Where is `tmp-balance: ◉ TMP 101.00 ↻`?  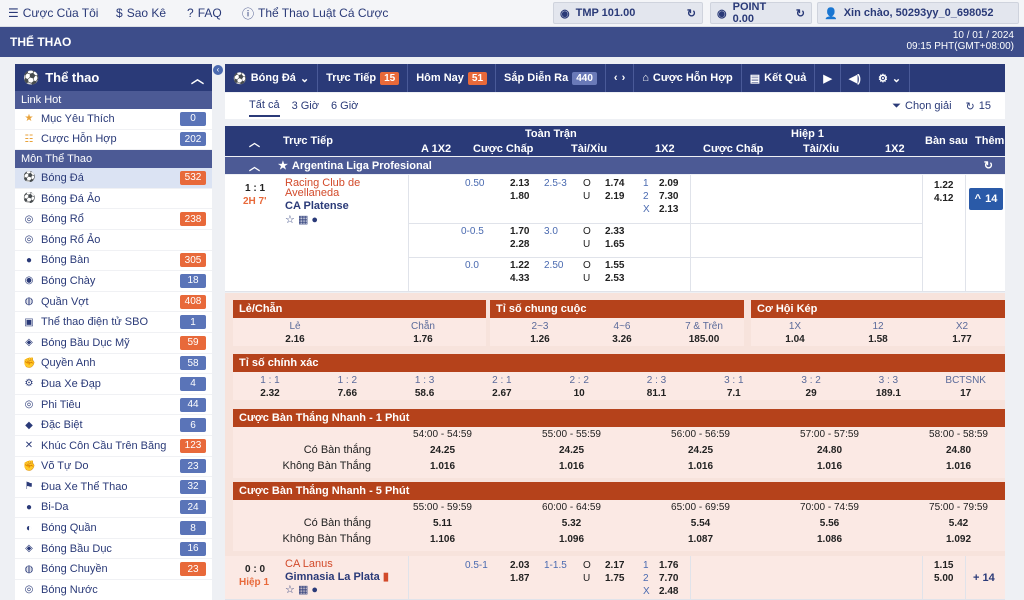
tmp-balance: ◉ TMP 101.00 ↻ is located at coordinates (628, 13).